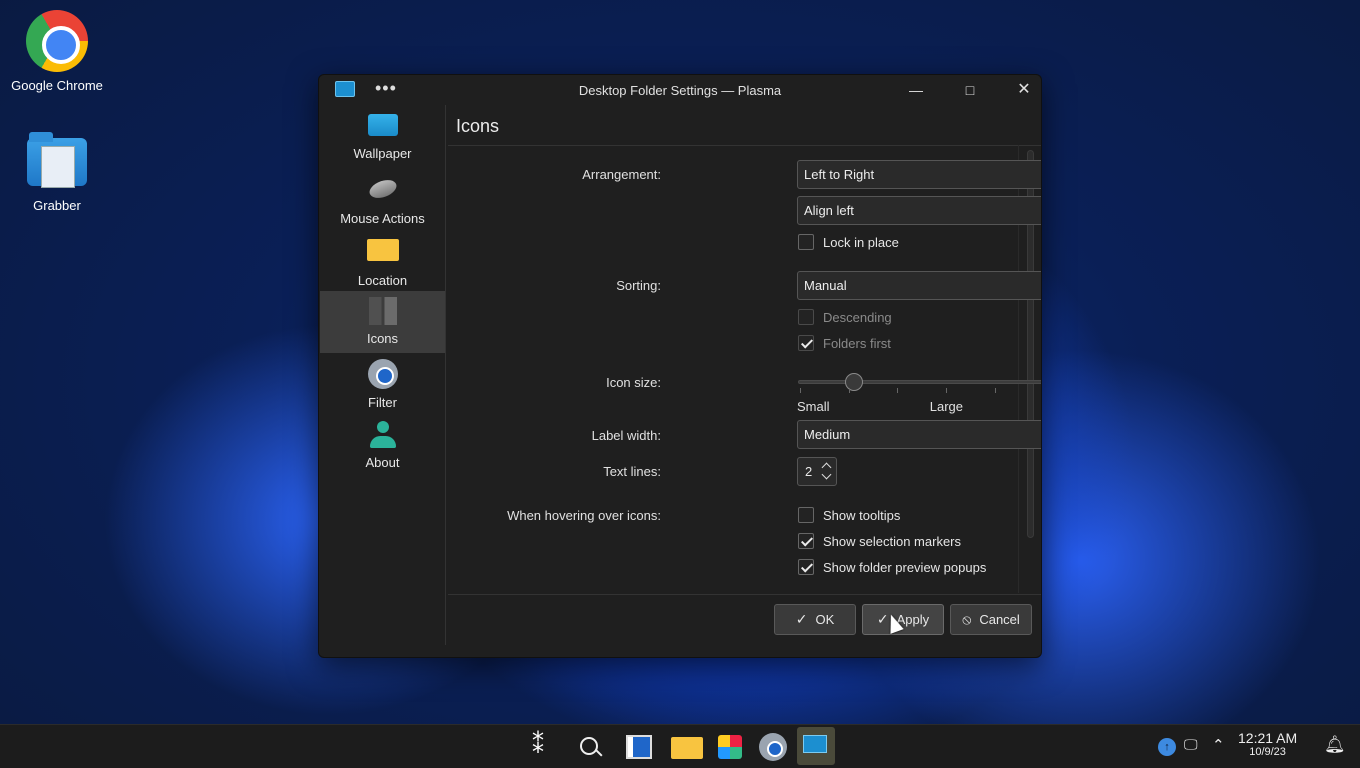 The width and height of the screenshot is (1360, 768). What do you see at coordinates (542, 747) in the screenshot?
I see `launcher-icon` at bounding box center [542, 747].